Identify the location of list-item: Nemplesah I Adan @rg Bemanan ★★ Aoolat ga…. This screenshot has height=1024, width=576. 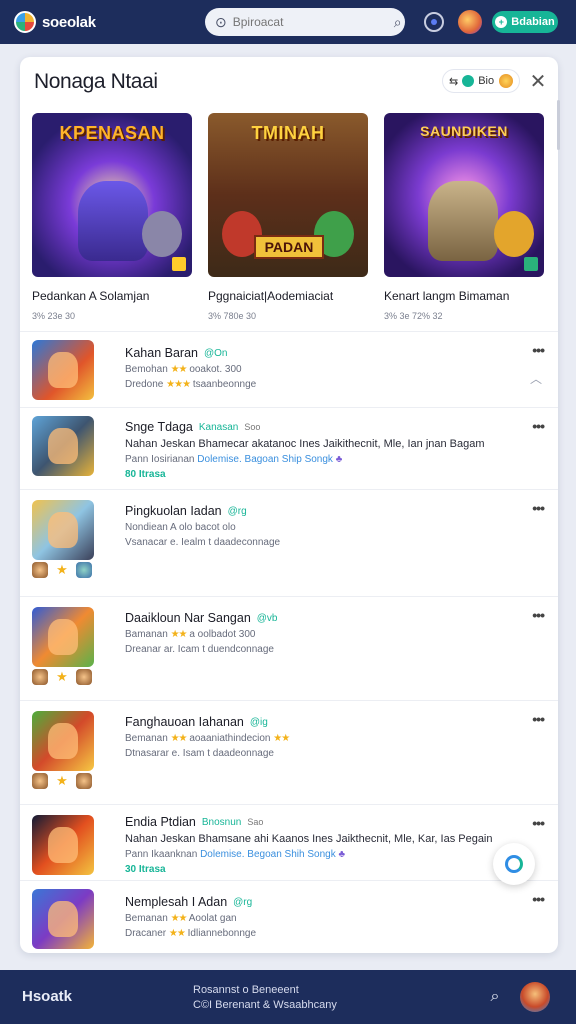
(289, 917).